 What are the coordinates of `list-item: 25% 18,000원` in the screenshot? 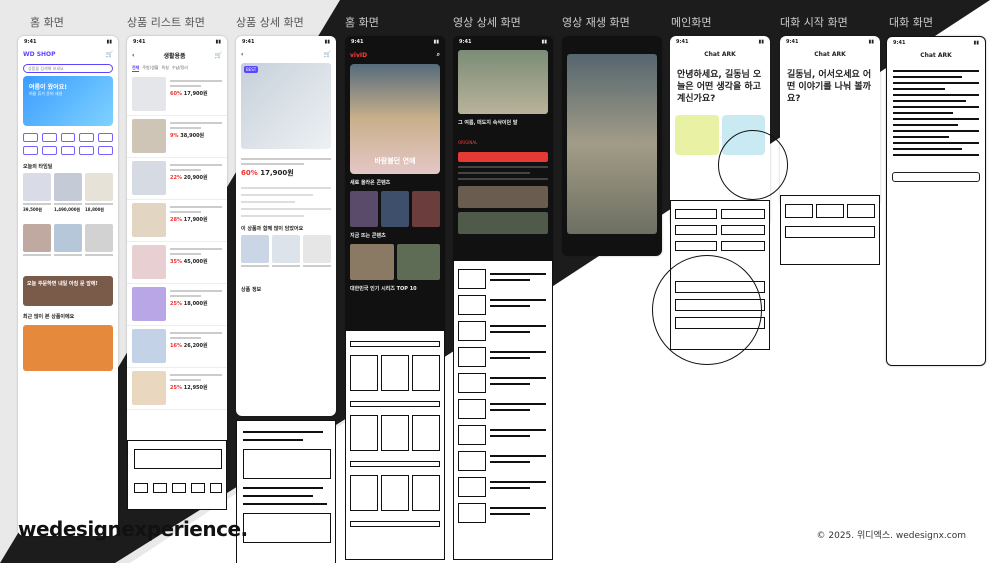 It's located at (177, 305).